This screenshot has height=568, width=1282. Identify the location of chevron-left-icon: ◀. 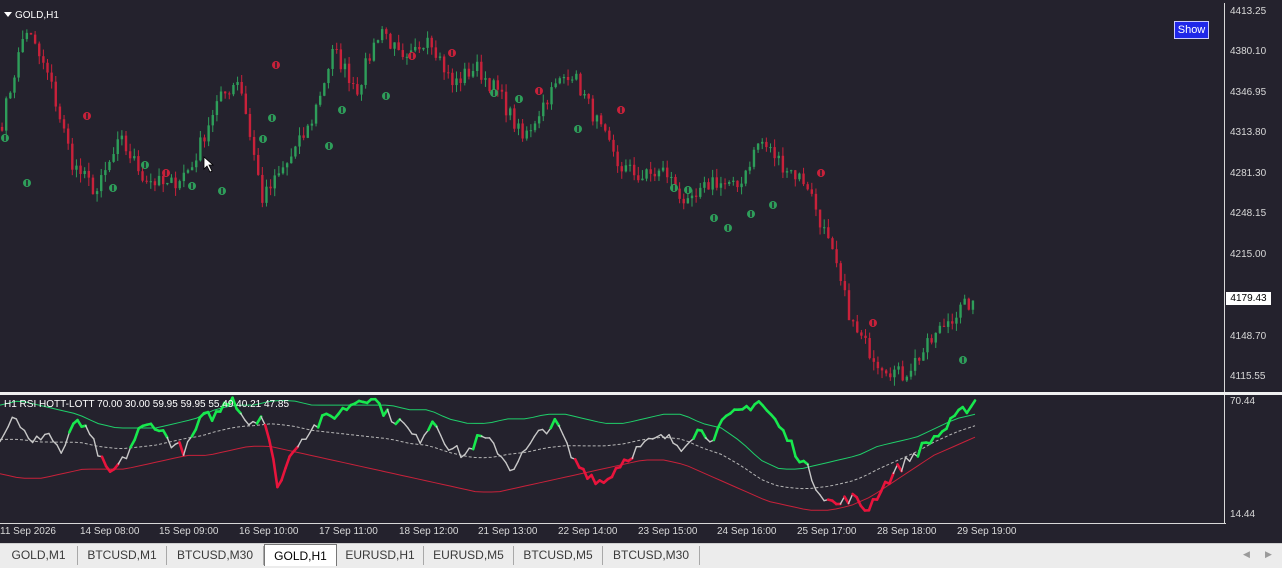
(1246, 554).